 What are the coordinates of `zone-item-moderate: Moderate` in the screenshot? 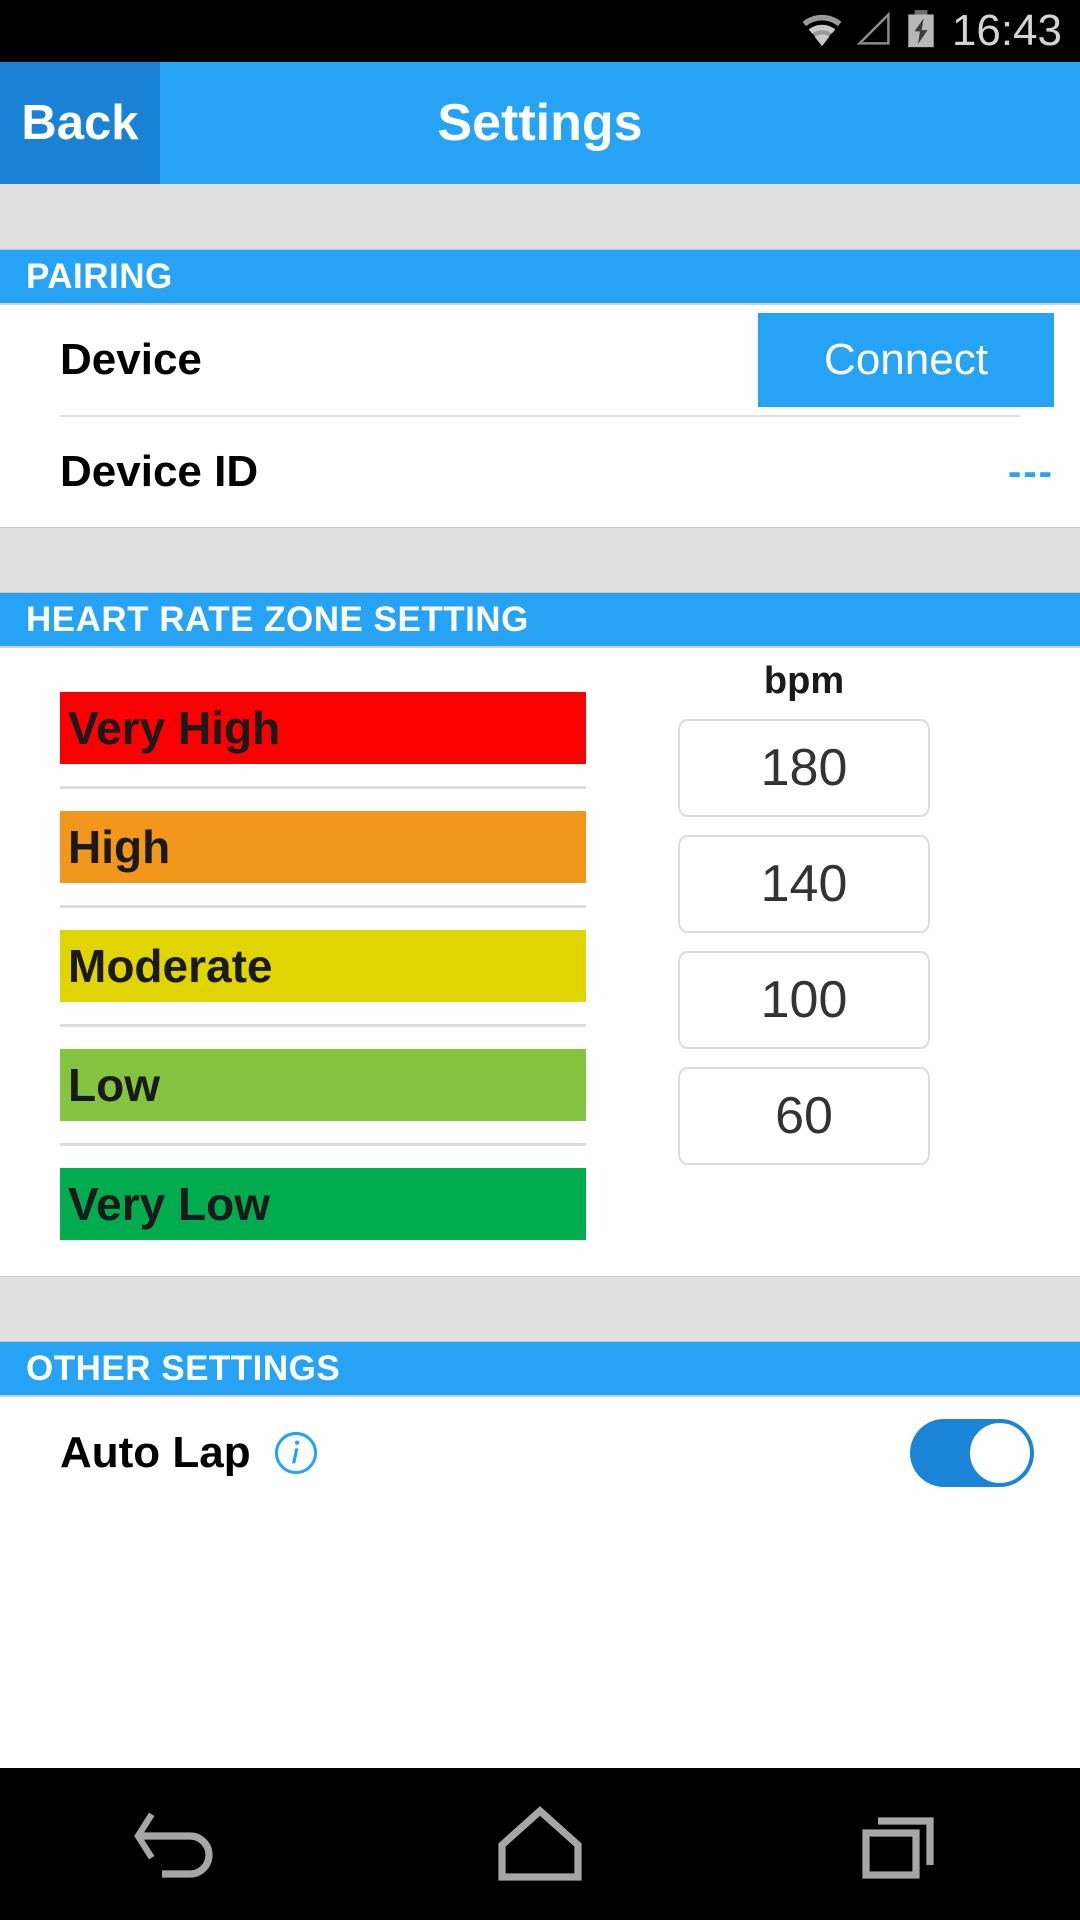 It's located at (323, 966).